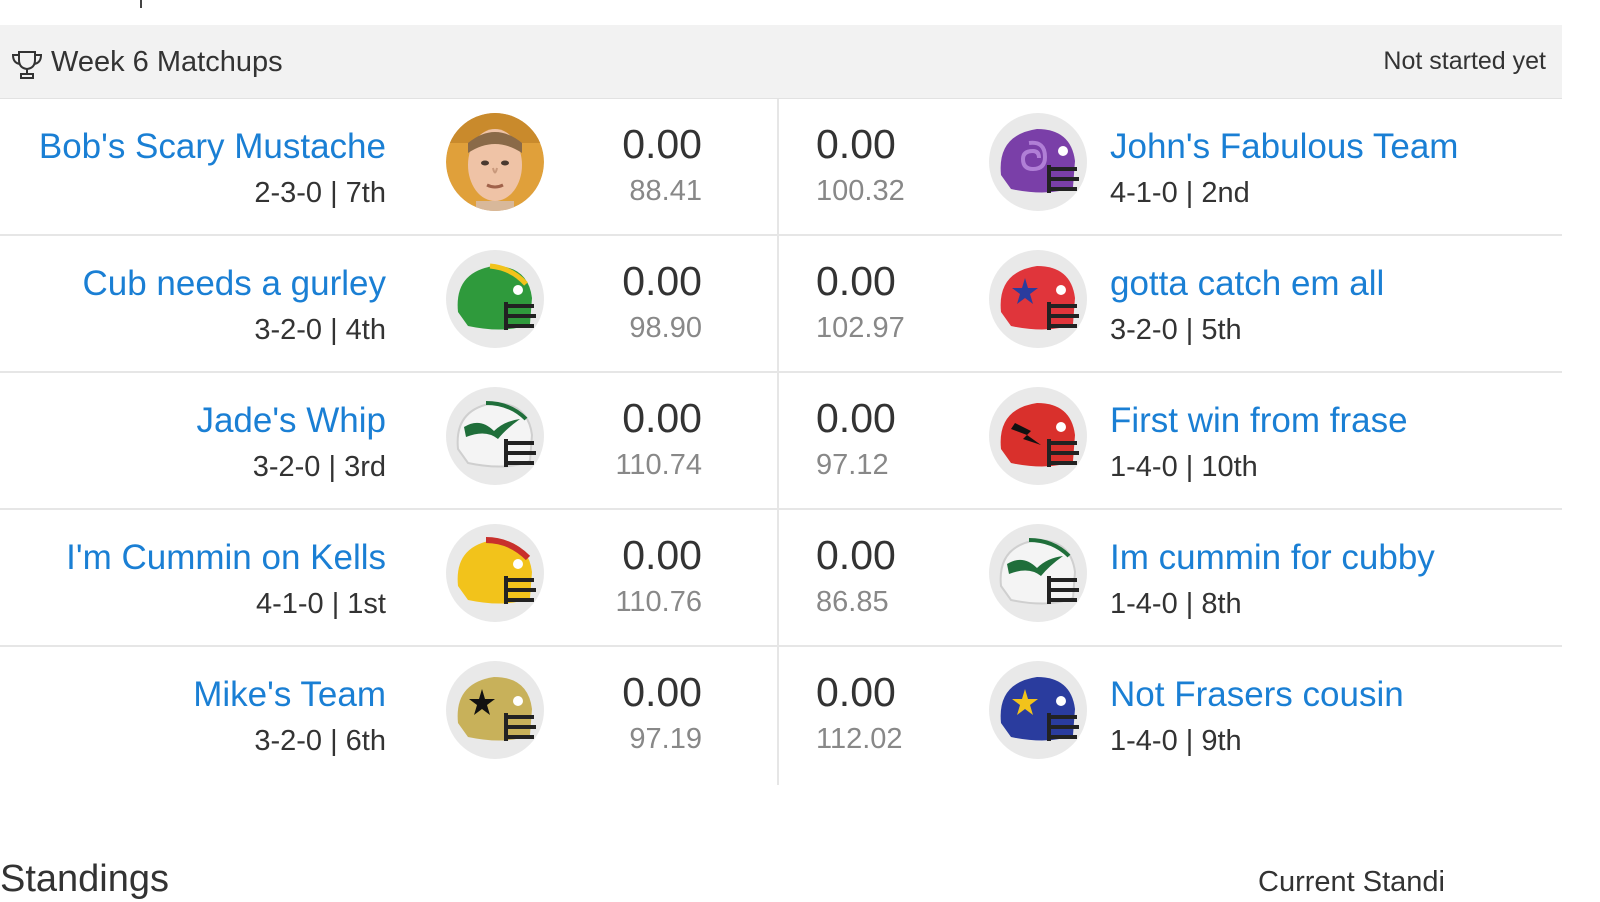 The width and height of the screenshot is (1600, 902). What do you see at coordinates (320, 330) in the screenshot?
I see `home-team-record: 3-2-0 | 4th` at bounding box center [320, 330].